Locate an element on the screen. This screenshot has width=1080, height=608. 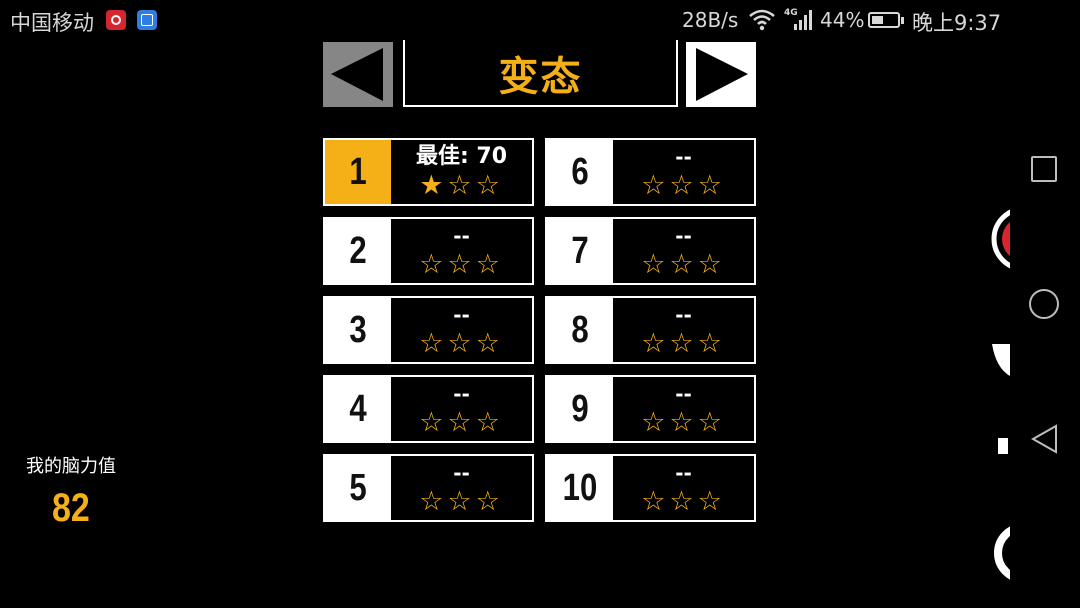
netease-music-icon is located at coordinates (116, 20).